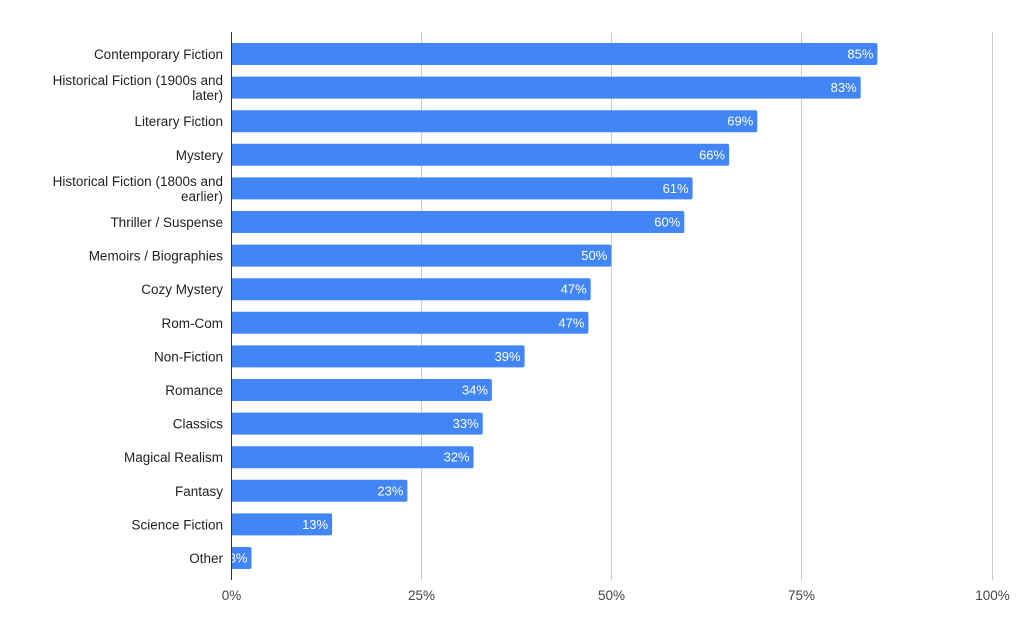 This screenshot has width=1024, height=634. Describe the element at coordinates (844, 87) in the screenshot. I see `bar-data-label: 83%` at that location.